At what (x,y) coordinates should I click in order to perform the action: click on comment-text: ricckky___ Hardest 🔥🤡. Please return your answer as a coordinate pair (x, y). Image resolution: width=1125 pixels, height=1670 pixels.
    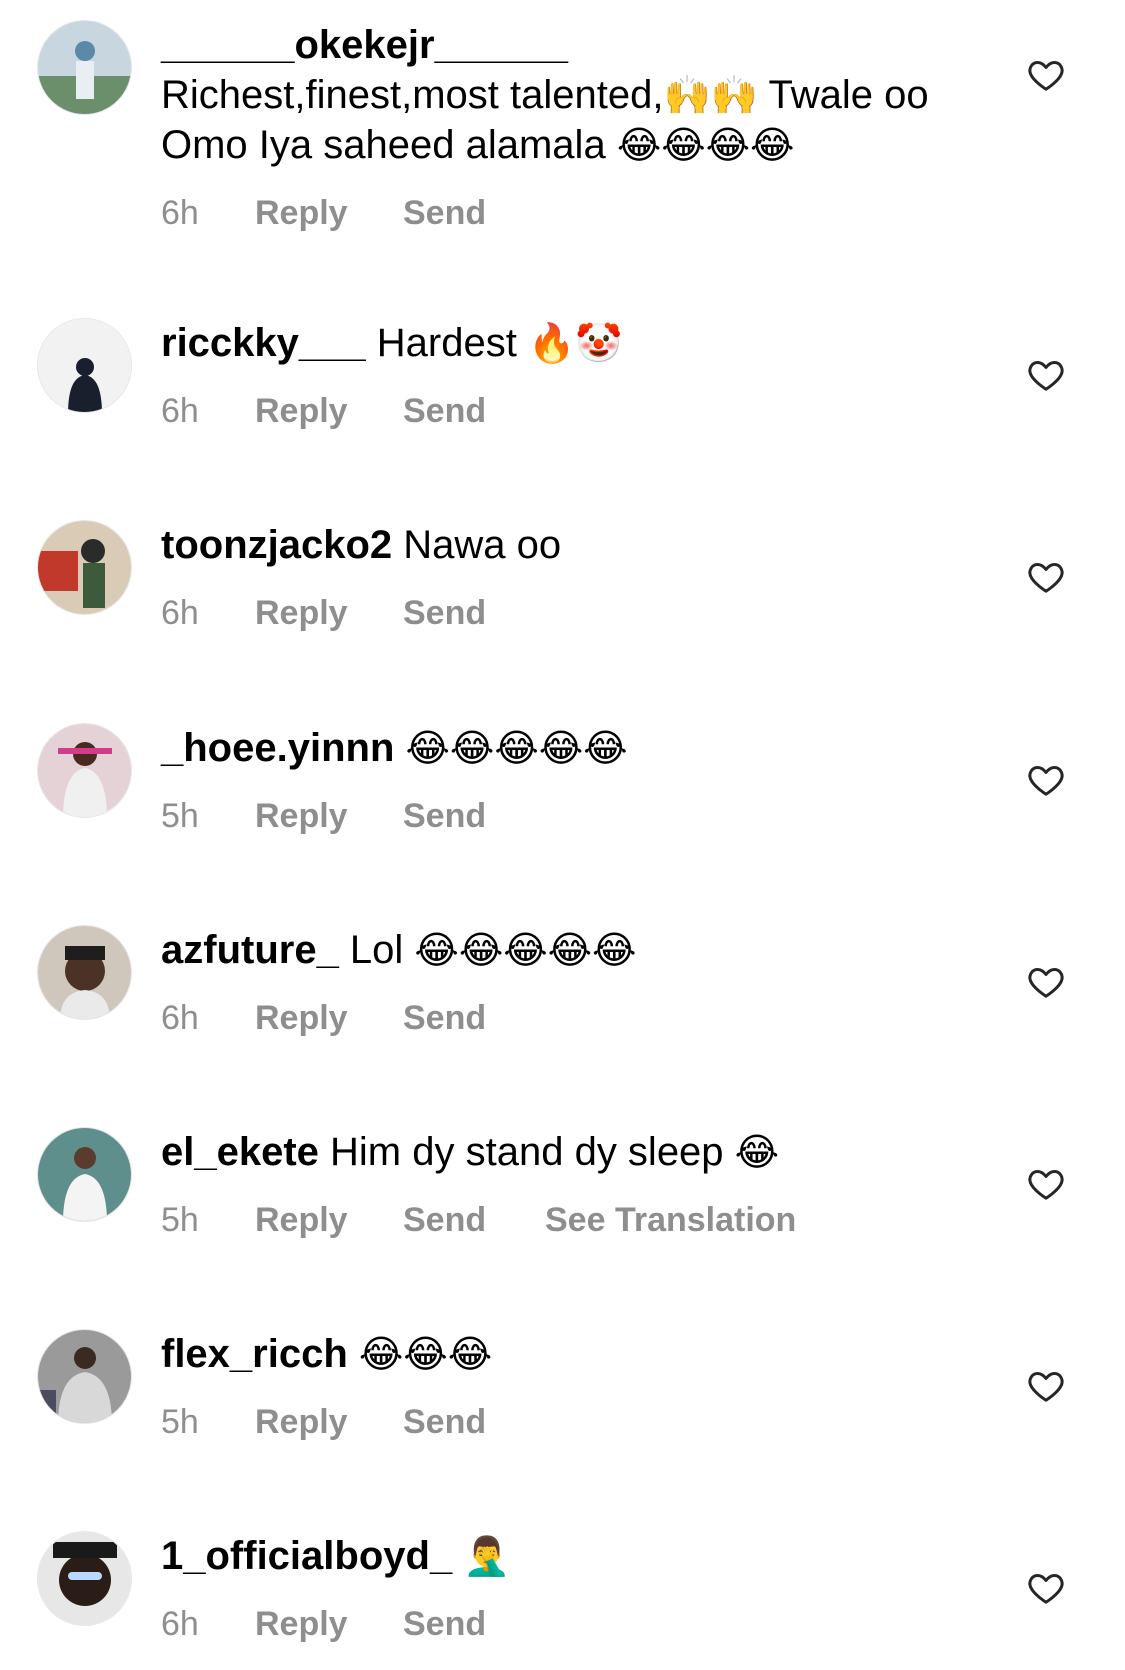
    Looking at the image, I should click on (571, 343).